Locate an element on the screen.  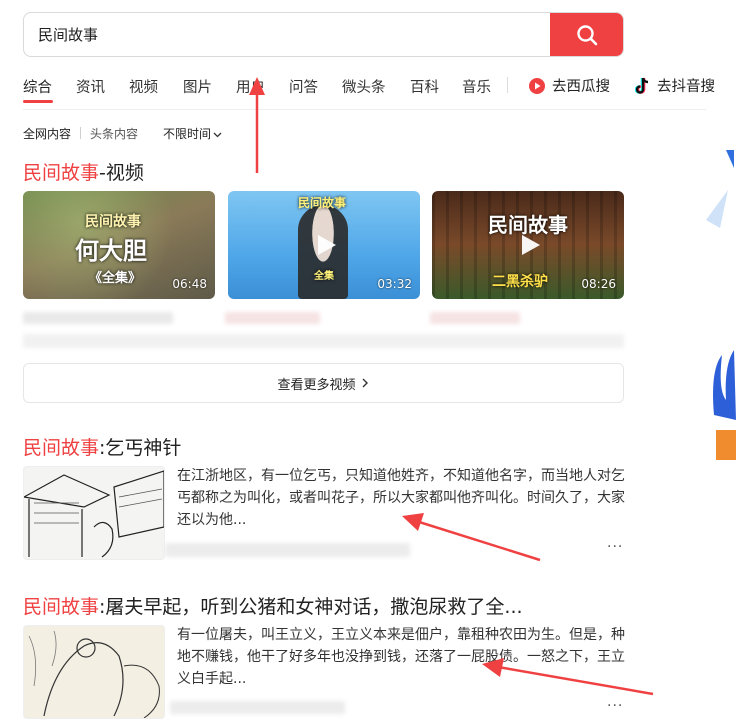
search-input is located at coordinates (287, 34).